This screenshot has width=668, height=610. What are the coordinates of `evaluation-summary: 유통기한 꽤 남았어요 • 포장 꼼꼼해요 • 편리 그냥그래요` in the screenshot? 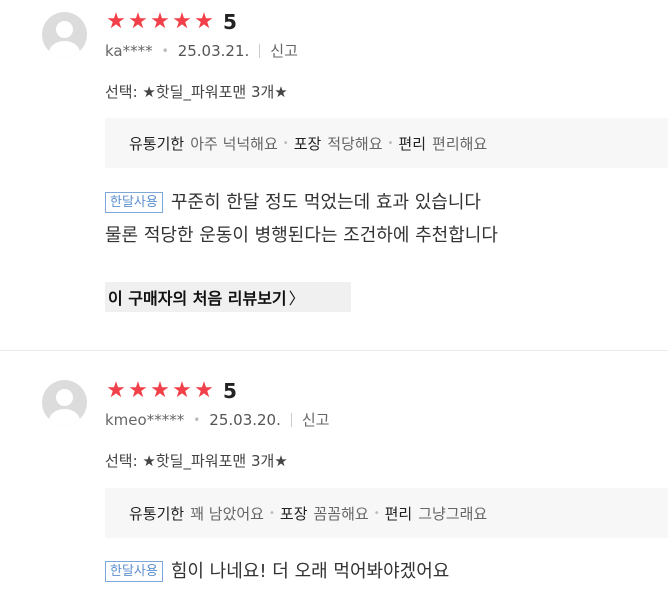 It's located at (386, 513).